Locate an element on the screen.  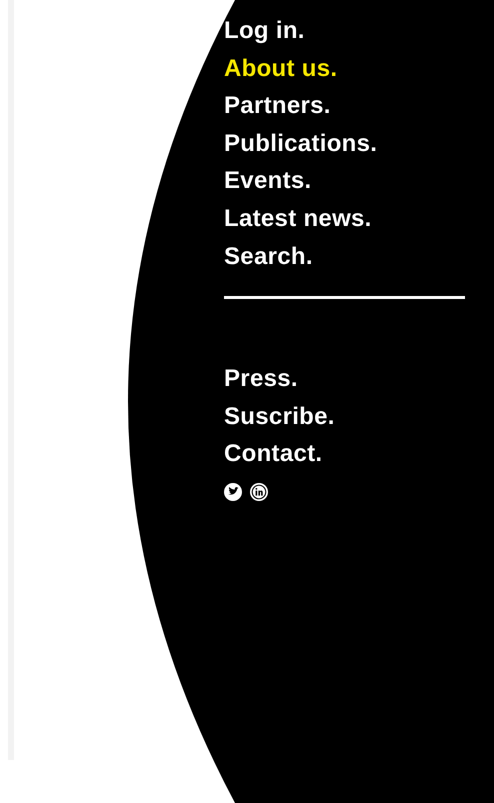
nav-link: Search. is located at coordinates (359, 257).